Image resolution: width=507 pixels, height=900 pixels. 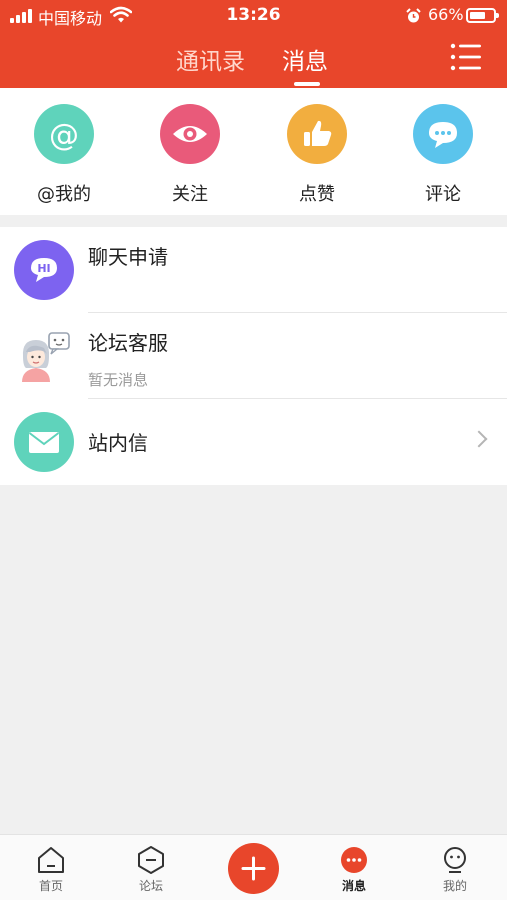 I want to click on nav-label: 我的, so click(x=454, y=886).